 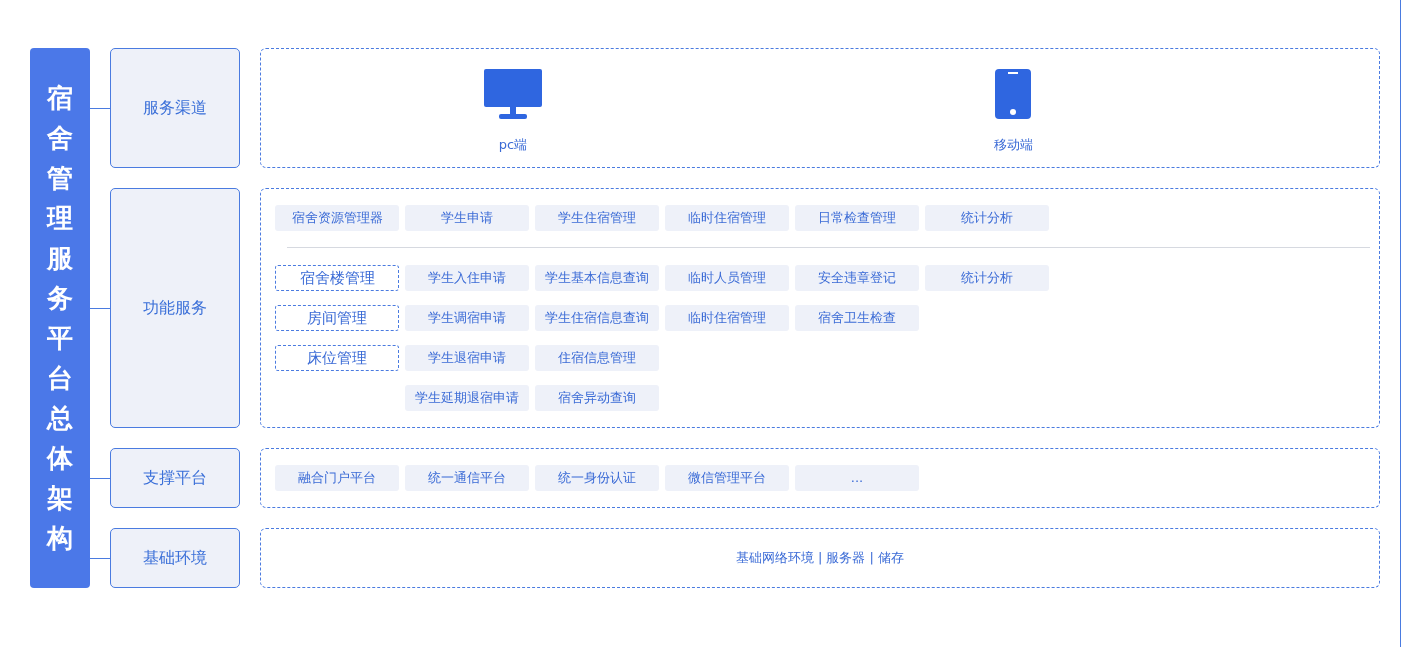 What do you see at coordinates (727, 318) in the screenshot?
I see `feature-tag: 临时住宿管理` at bounding box center [727, 318].